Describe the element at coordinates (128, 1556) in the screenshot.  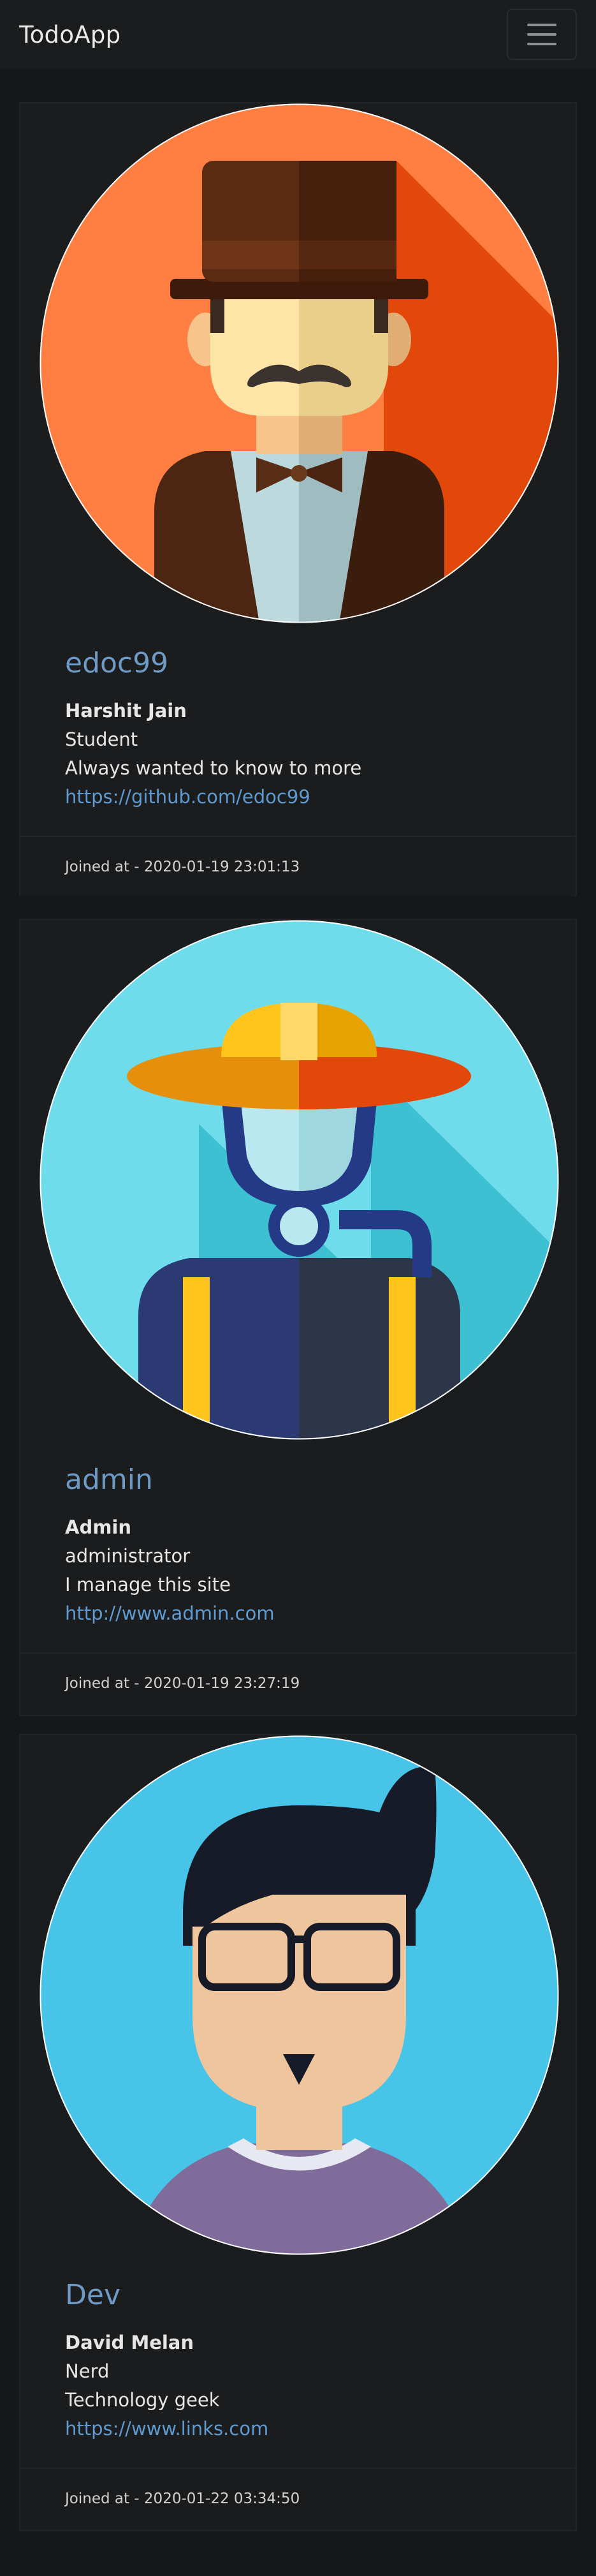
I see `occupation: administrator` at that location.